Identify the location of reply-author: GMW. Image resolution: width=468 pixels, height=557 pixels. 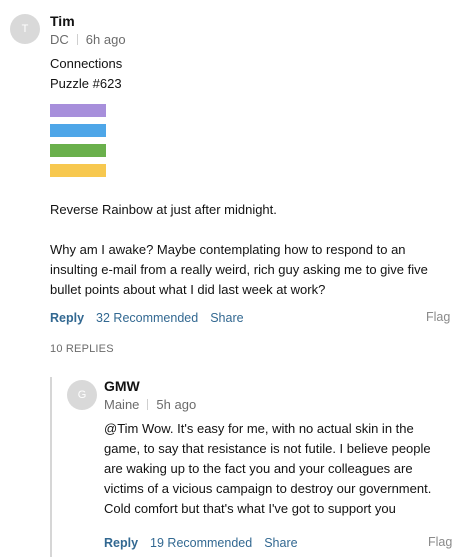
(122, 386).